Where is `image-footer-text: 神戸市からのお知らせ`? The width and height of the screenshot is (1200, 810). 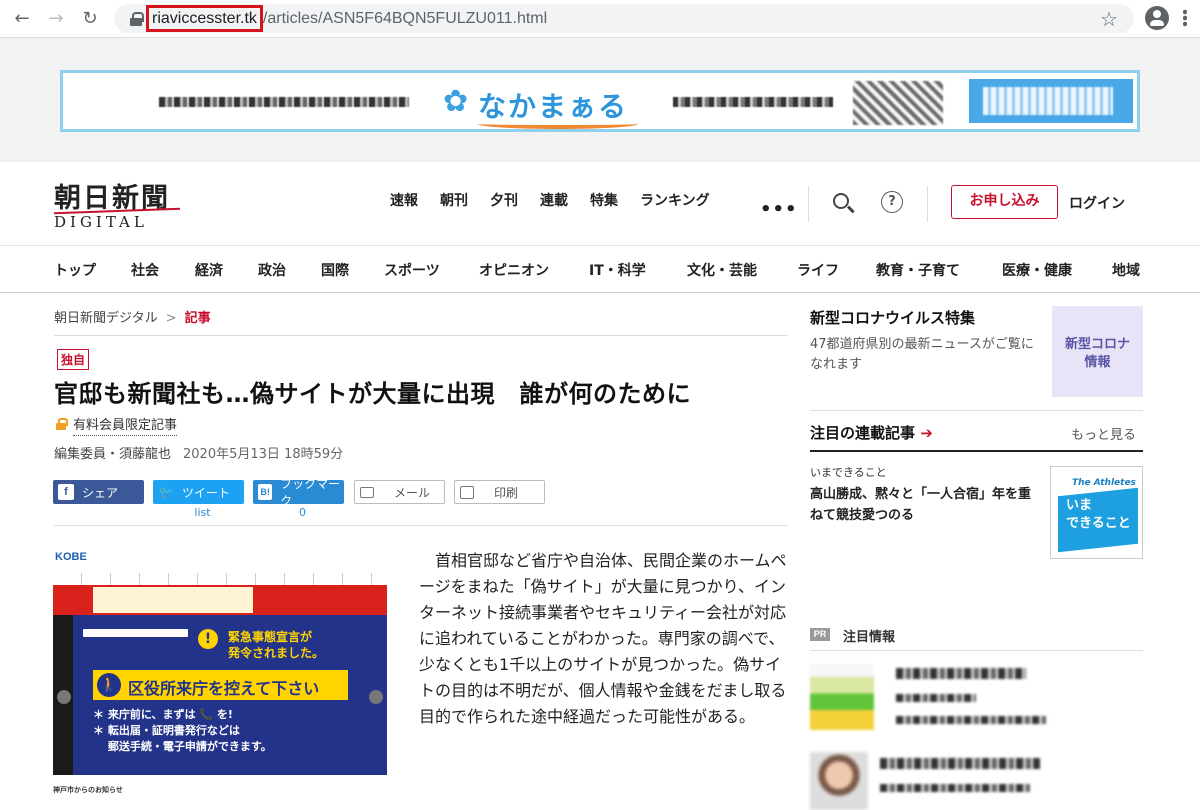 image-footer-text: 神戸市からのお知らせ is located at coordinates (88, 790).